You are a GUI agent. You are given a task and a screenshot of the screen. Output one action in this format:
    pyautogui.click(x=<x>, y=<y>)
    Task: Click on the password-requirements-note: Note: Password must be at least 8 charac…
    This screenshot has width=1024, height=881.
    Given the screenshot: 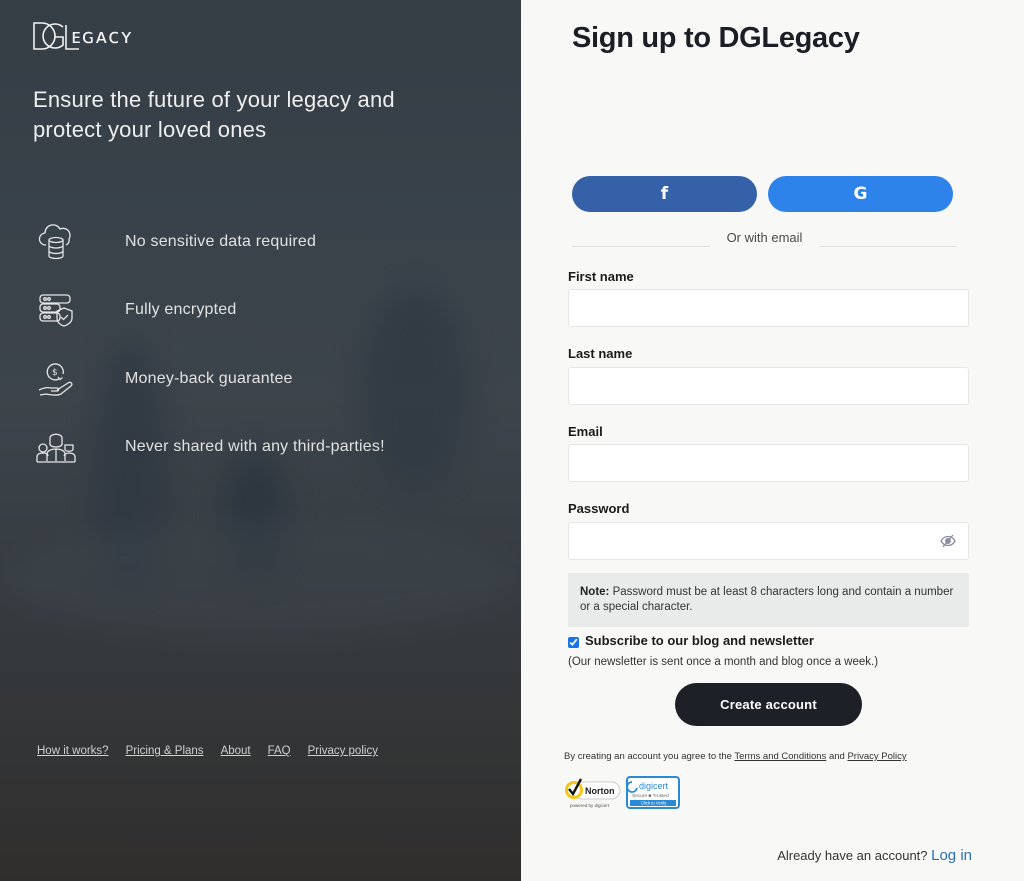 What is the action you would take?
    pyautogui.click(x=768, y=600)
    